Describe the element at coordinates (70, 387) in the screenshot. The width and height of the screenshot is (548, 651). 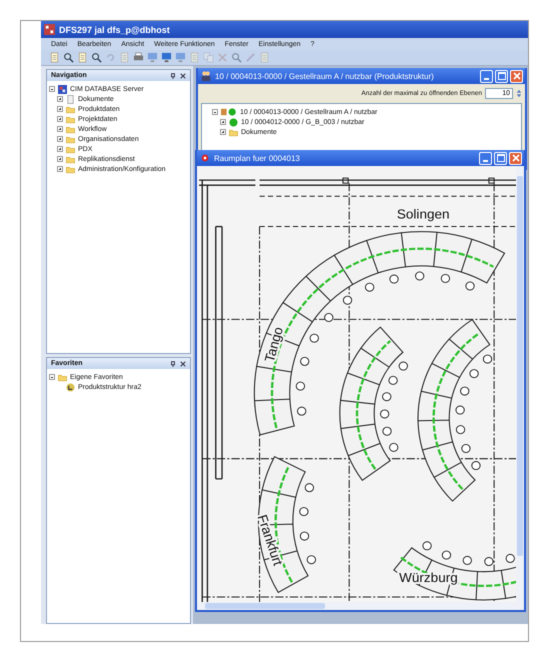
I see `favorite-icon` at that location.